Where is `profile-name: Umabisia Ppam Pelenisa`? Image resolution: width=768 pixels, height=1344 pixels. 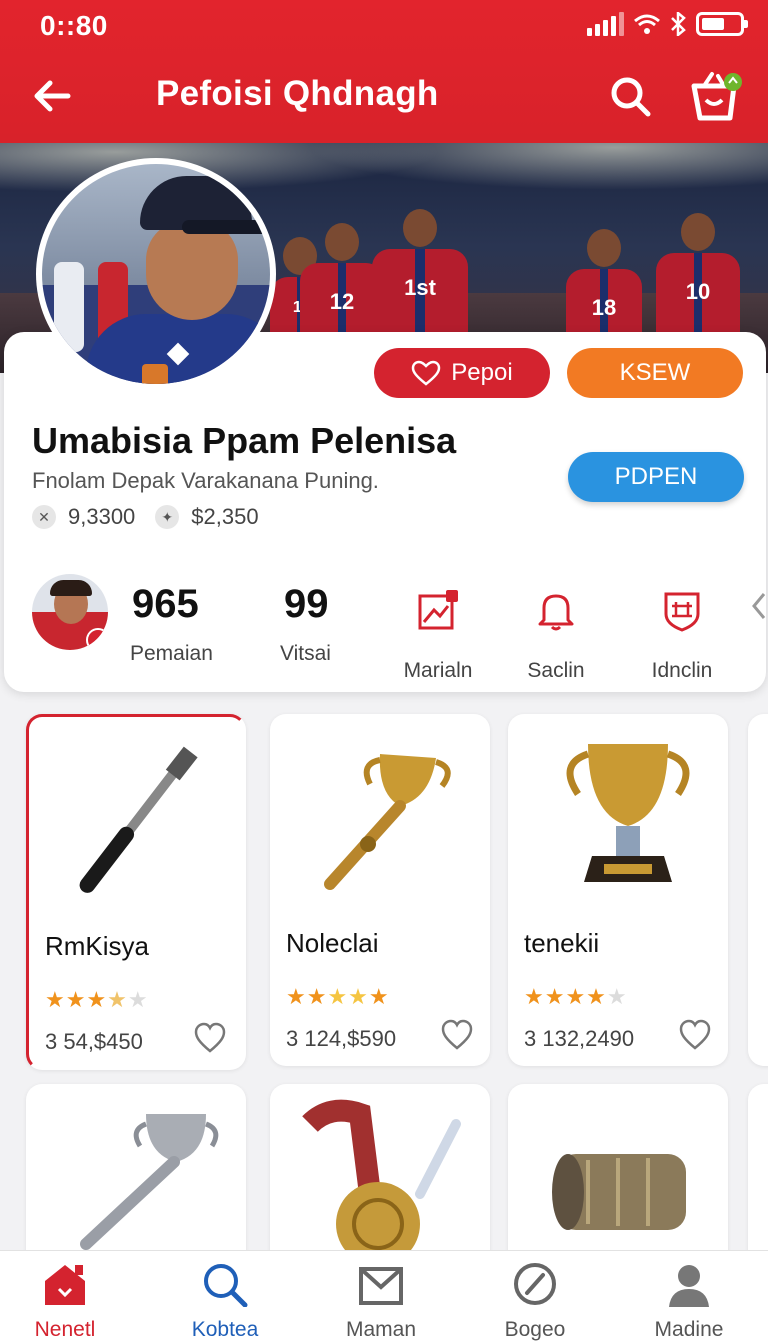
profile-name: Umabisia Ppam Pelenisa is located at coordinates (244, 440).